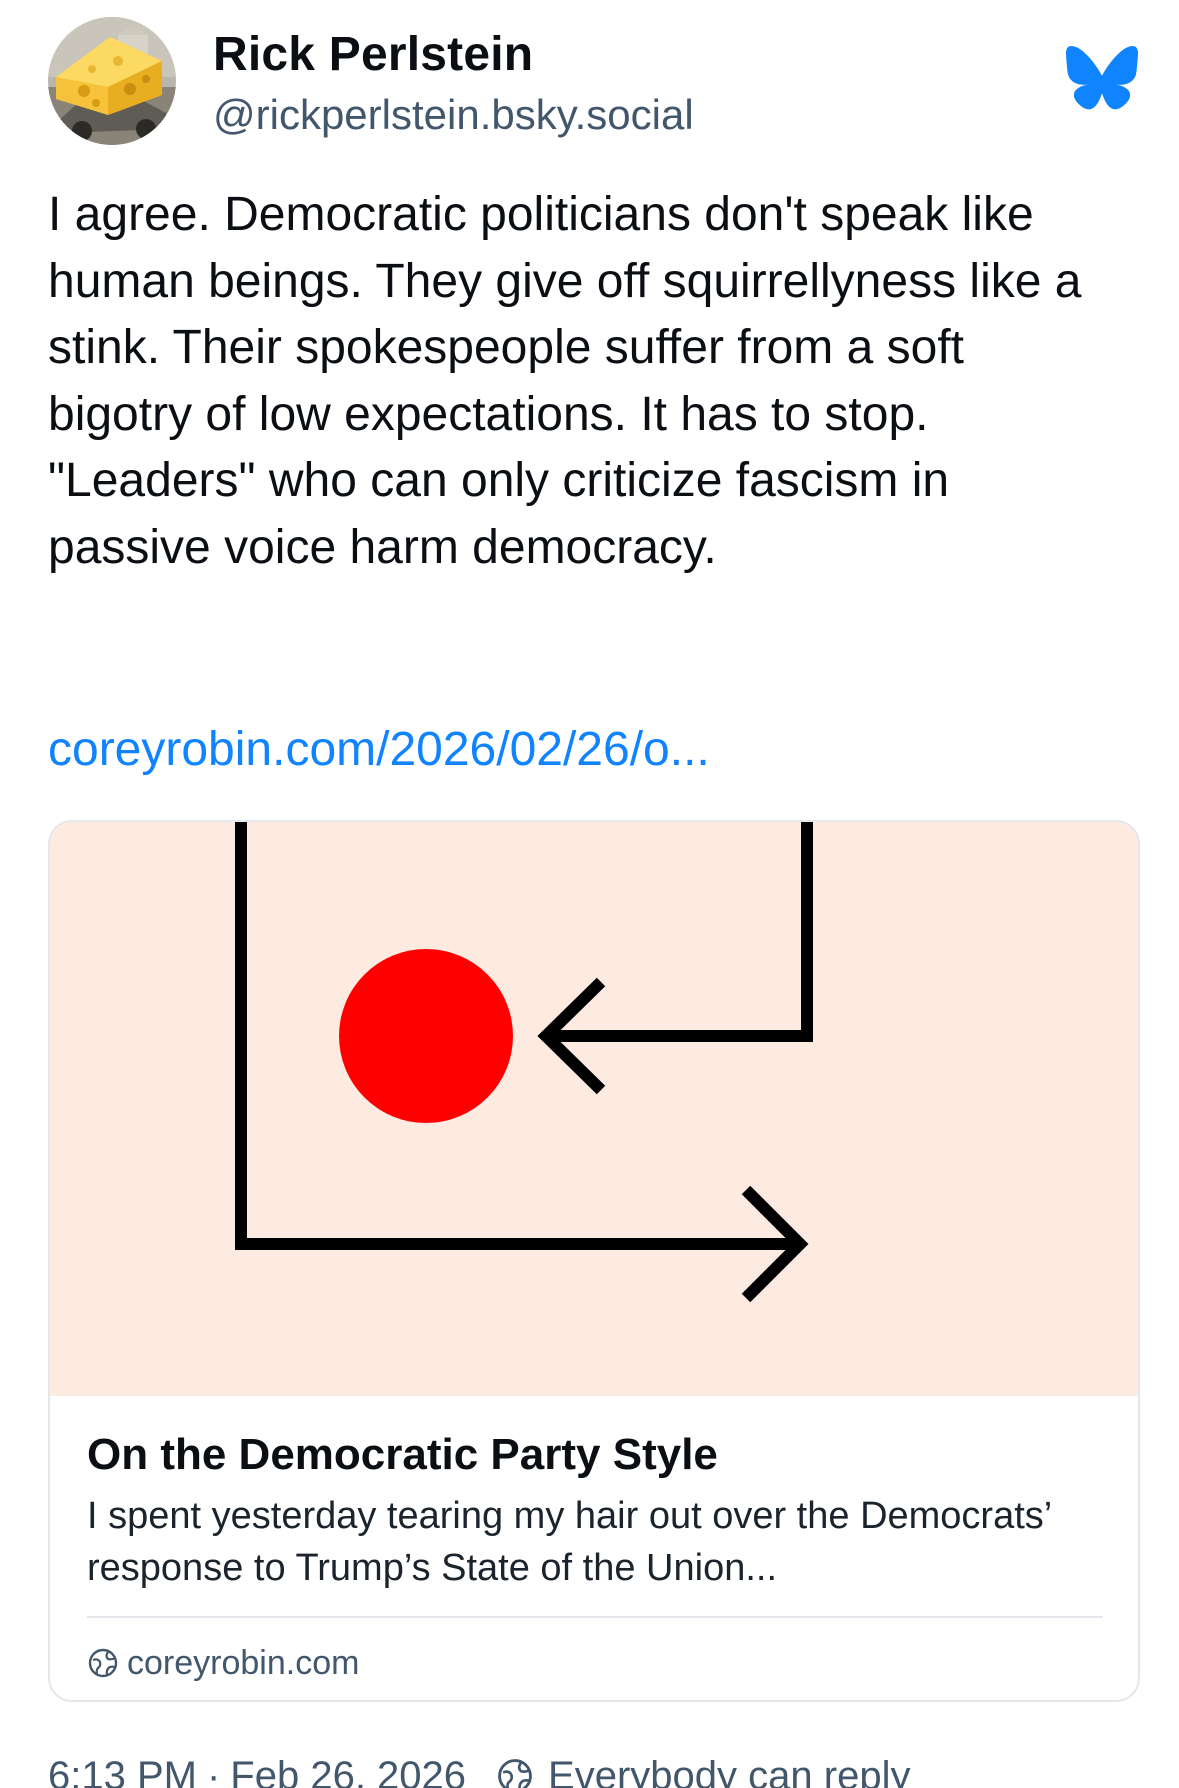 The width and height of the screenshot is (1179, 1788). What do you see at coordinates (1102, 78) in the screenshot?
I see `bluesky-butterfly-icon` at bounding box center [1102, 78].